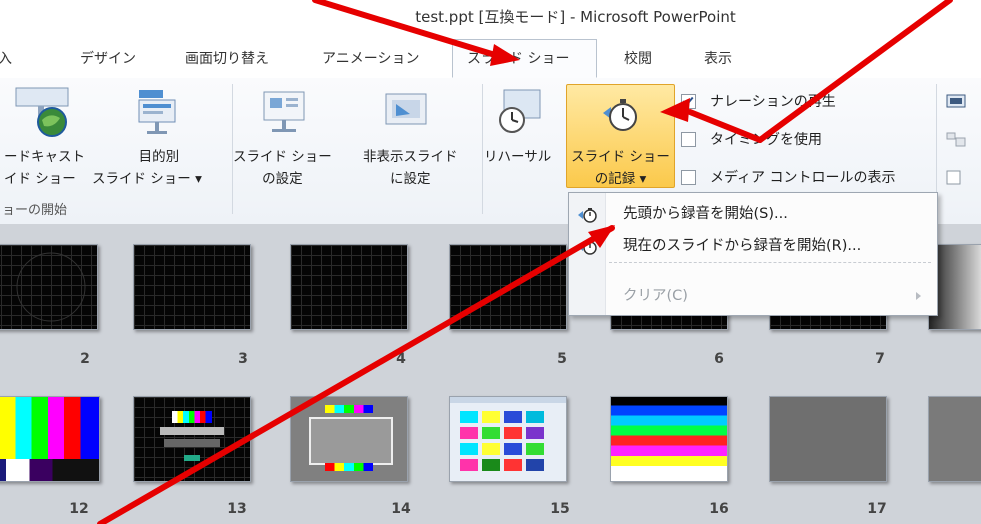 This screenshot has width=981, height=524. I want to click on clear-item: クリア(C), so click(753, 296).